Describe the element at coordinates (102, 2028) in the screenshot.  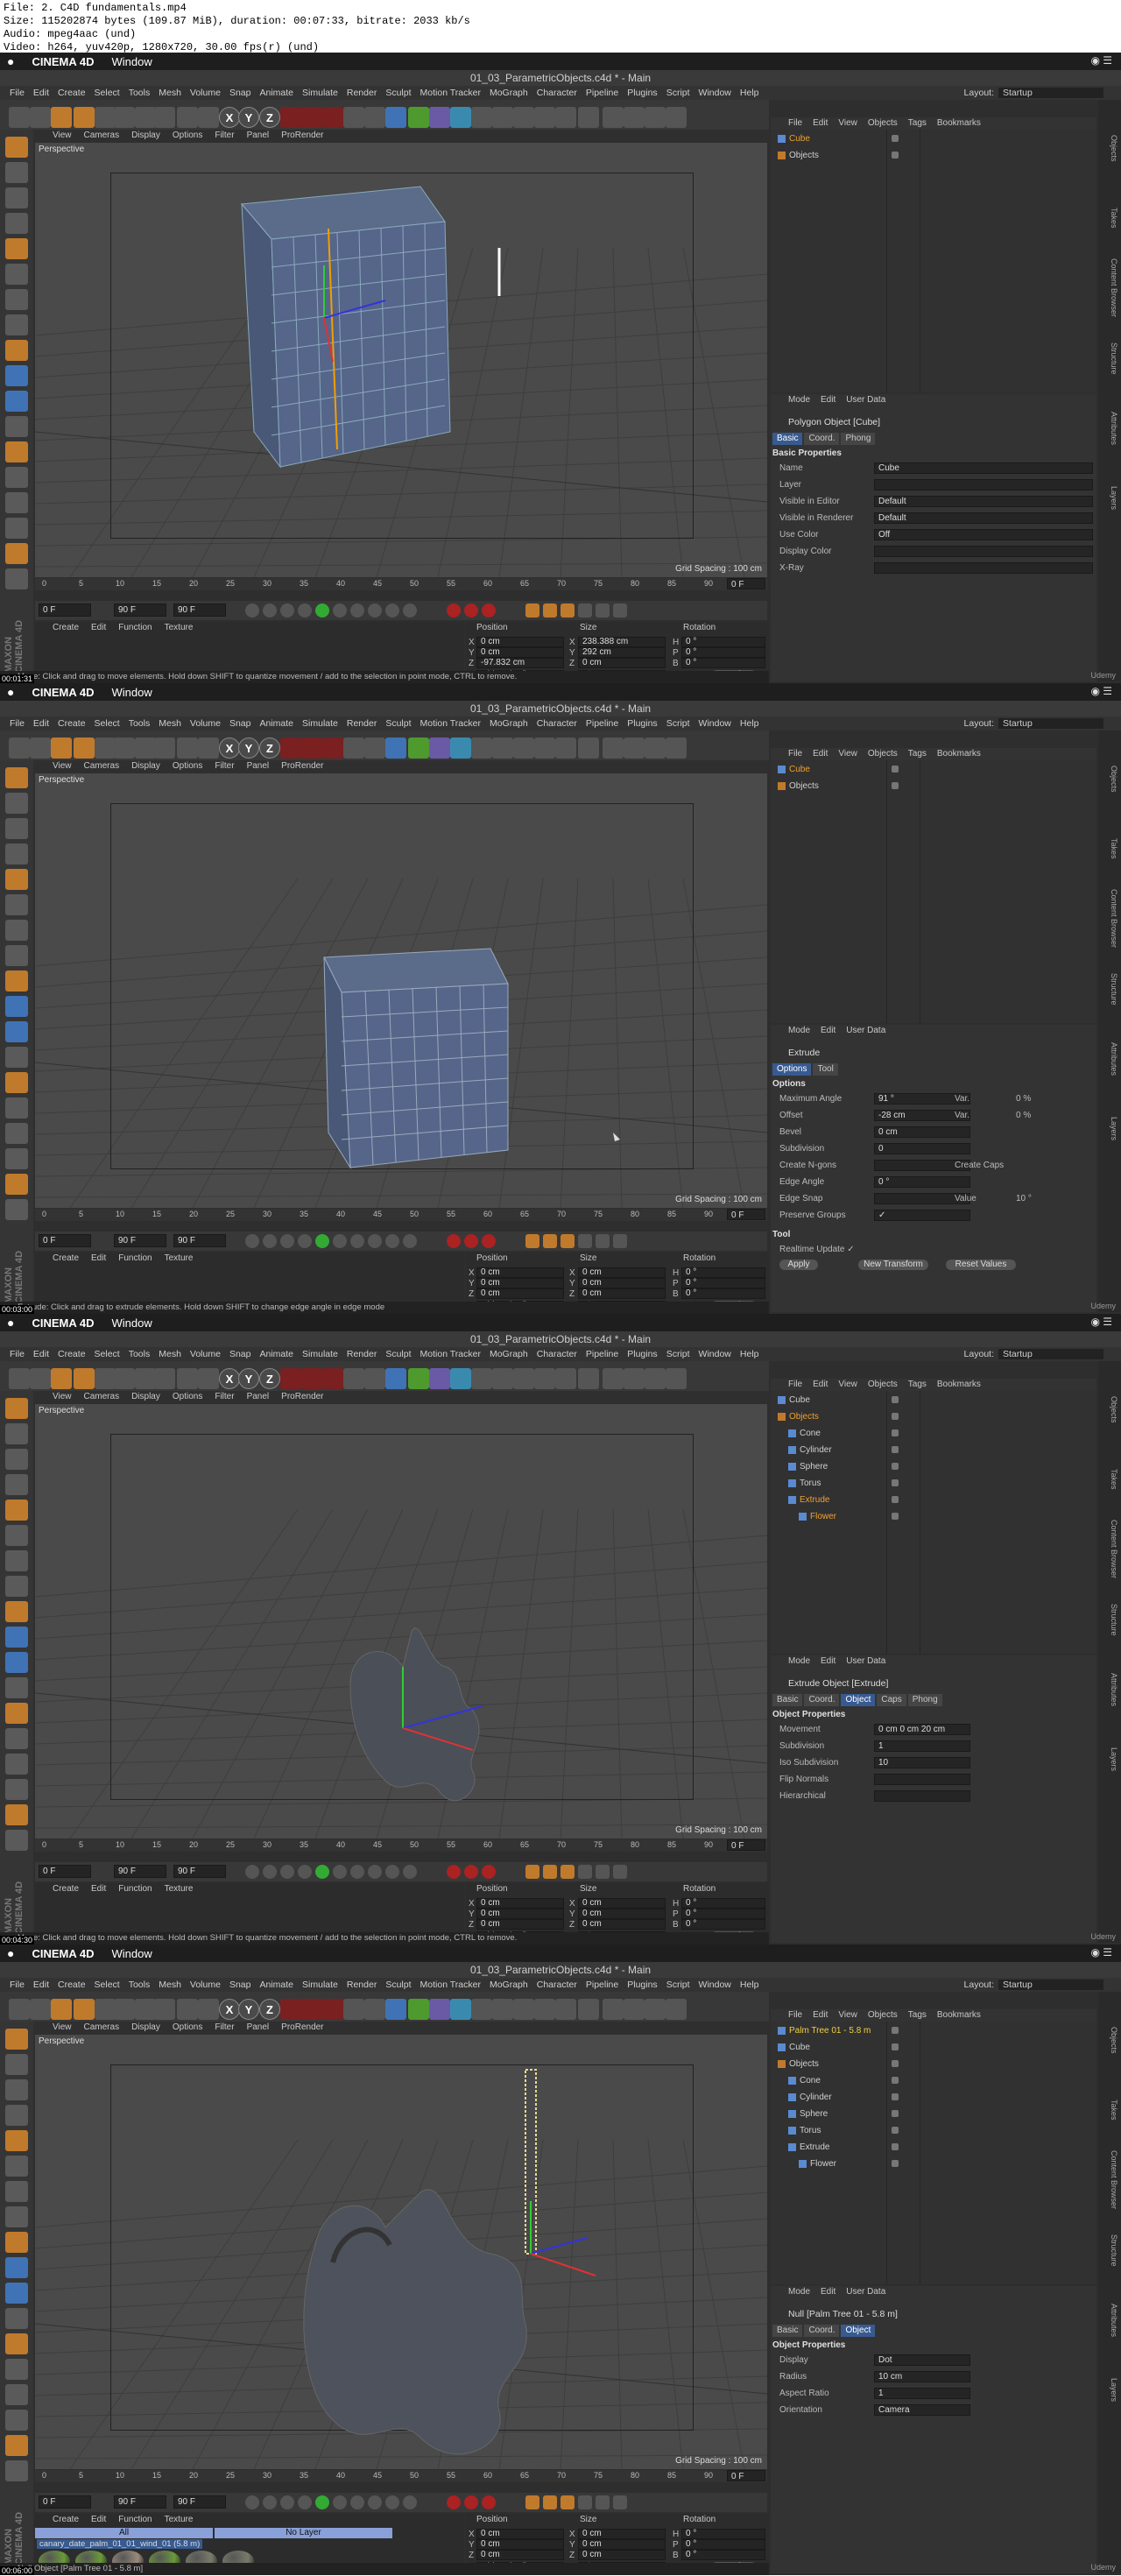
I see `viewport-menu-cameras: Cameras` at that location.